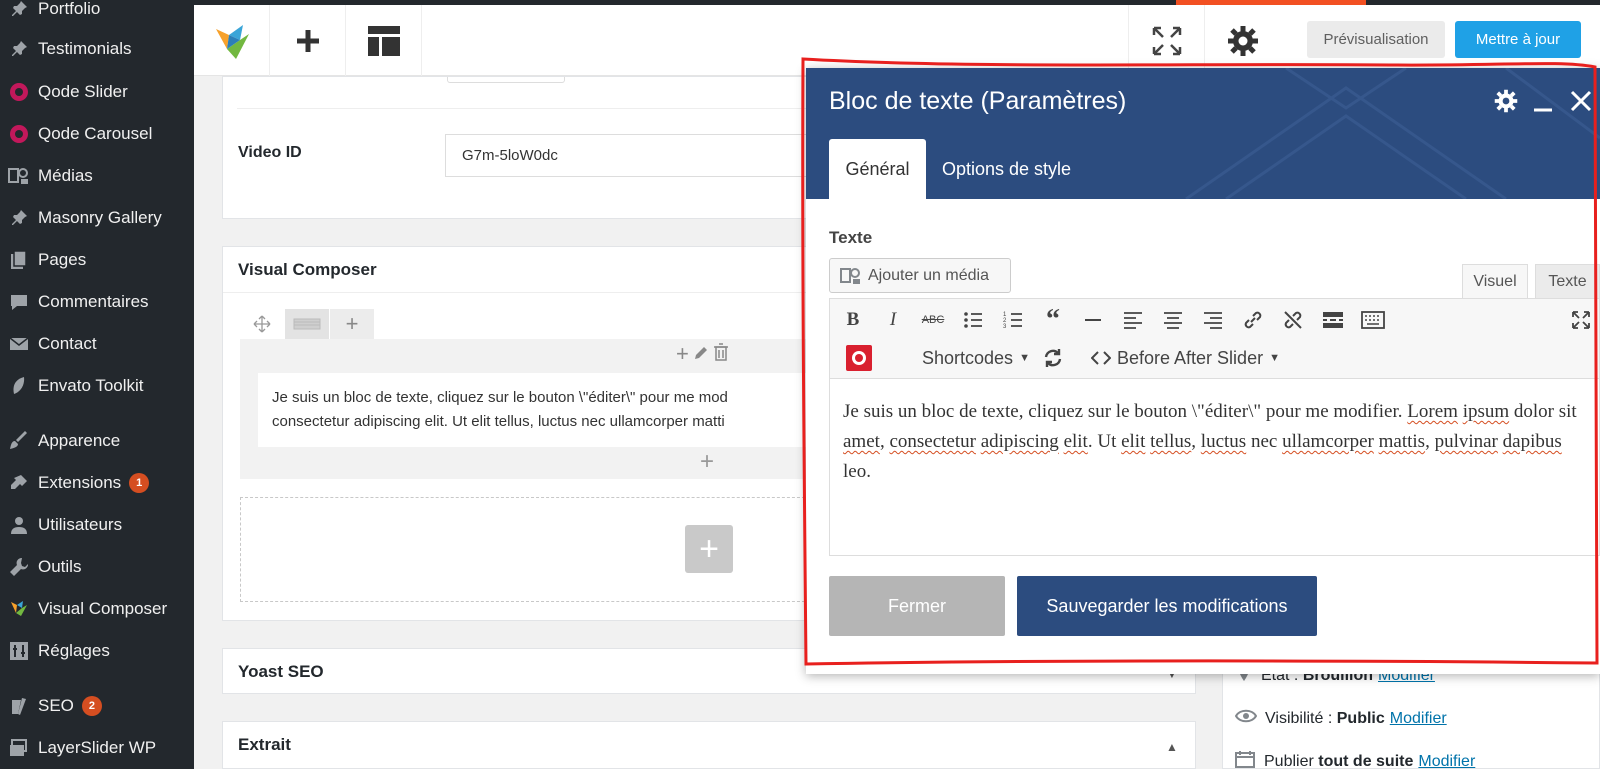 Image resolution: width=1600 pixels, height=769 pixels. Describe the element at coordinates (97, 748) in the screenshot. I see `sidebar-item-layerslider: LayerSlider WP` at that location.